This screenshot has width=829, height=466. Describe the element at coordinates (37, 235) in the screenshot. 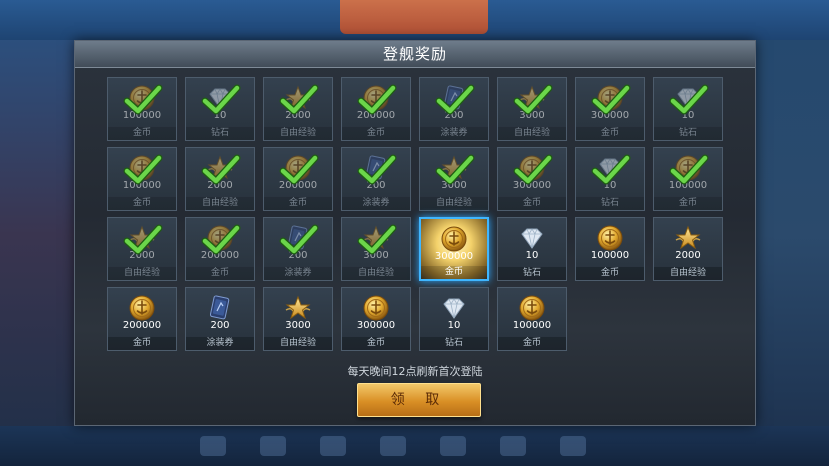

I see `background-left-blur` at that location.